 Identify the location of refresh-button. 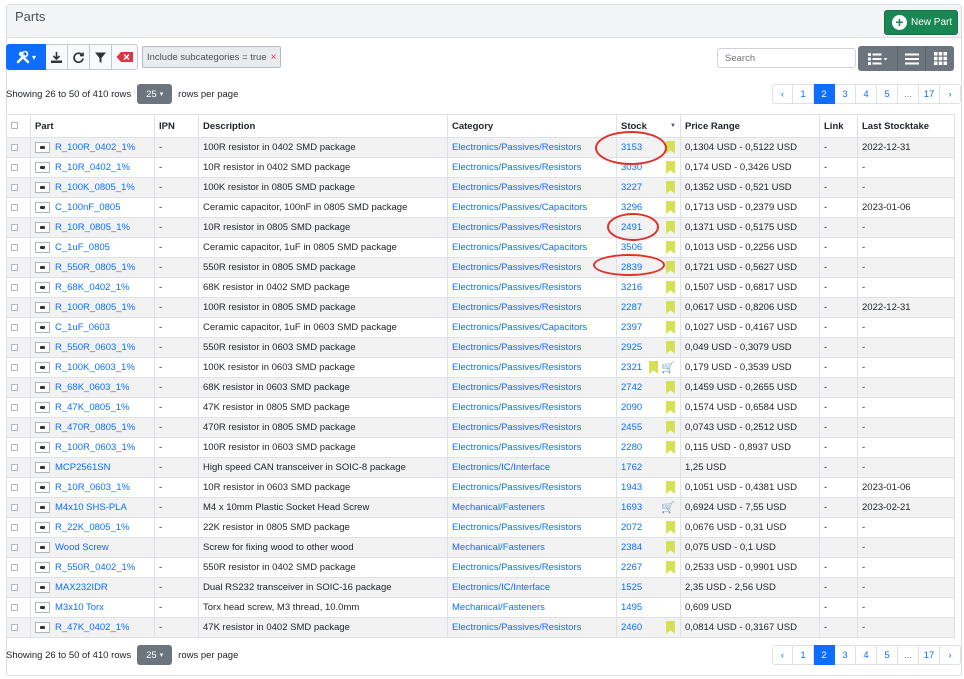
(79, 57).